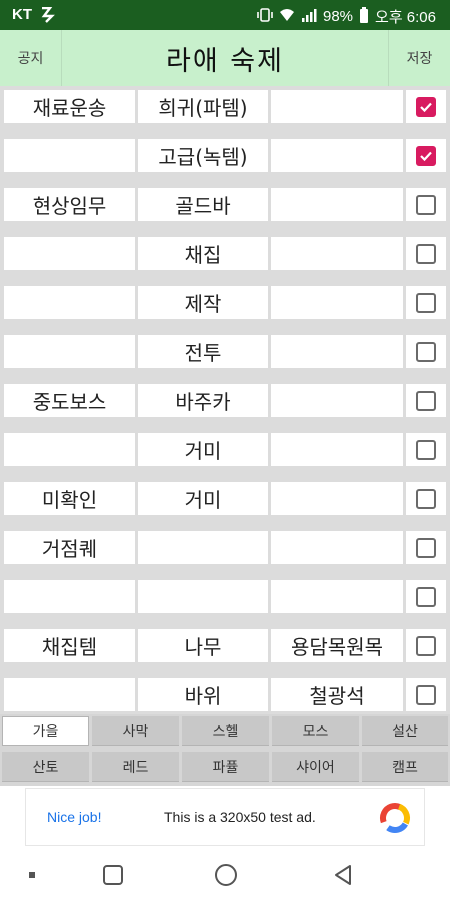 The height and width of the screenshot is (900, 450). What do you see at coordinates (69, 106) in the screenshot?
I see `category-cell: 재료운송` at bounding box center [69, 106].